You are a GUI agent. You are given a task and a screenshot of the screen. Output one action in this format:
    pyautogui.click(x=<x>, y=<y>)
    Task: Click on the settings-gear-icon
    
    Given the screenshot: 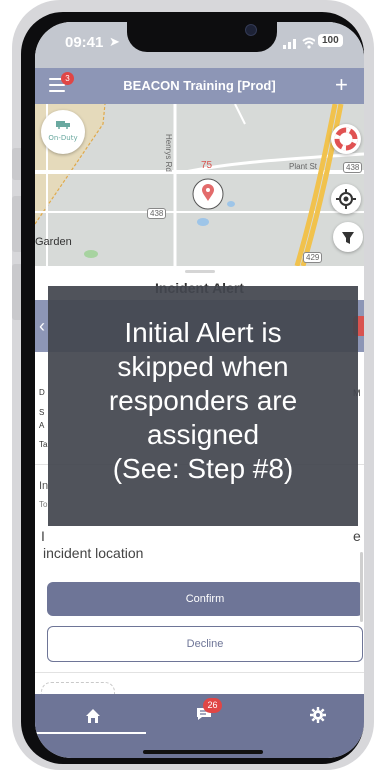 What is the action you would take?
    pyautogui.click(x=318, y=715)
    